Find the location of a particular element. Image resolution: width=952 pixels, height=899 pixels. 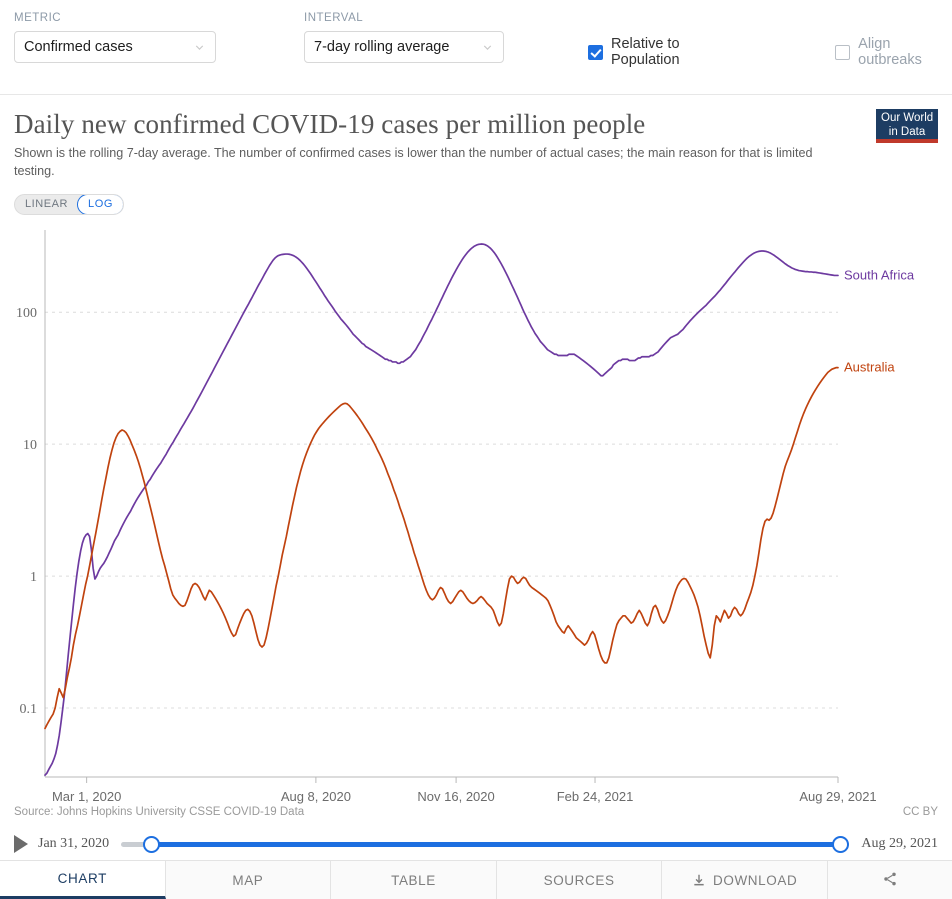

tab-table-label: TABLE is located at coordinates (413, 880).